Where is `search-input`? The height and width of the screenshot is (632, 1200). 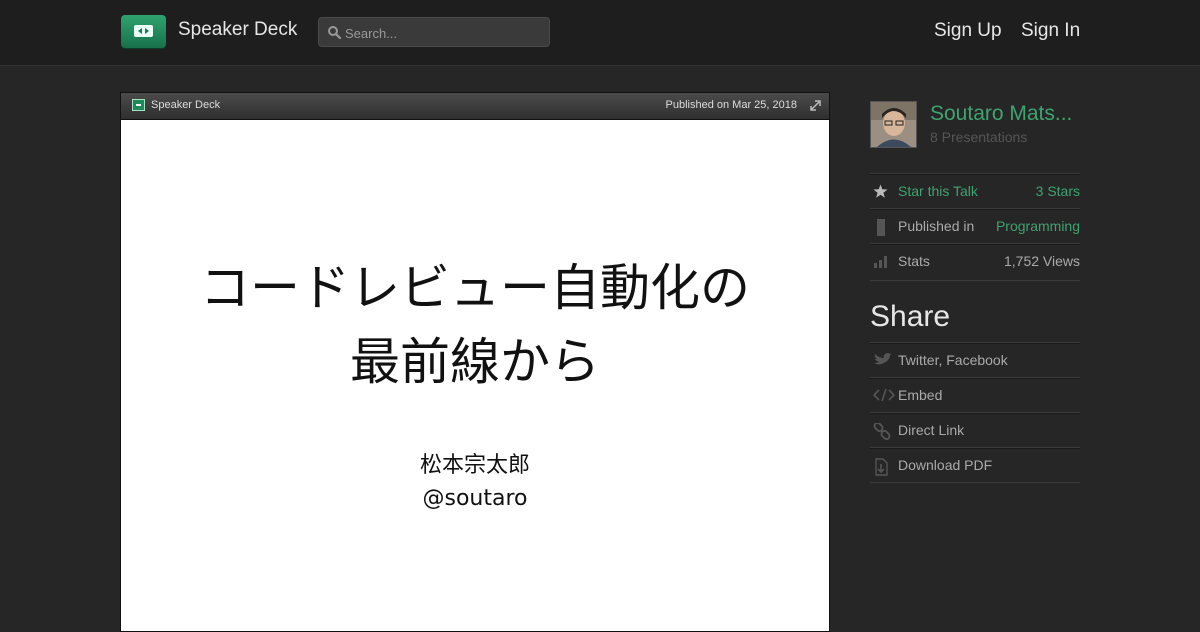
search-input is located at coordinates (445, 33).